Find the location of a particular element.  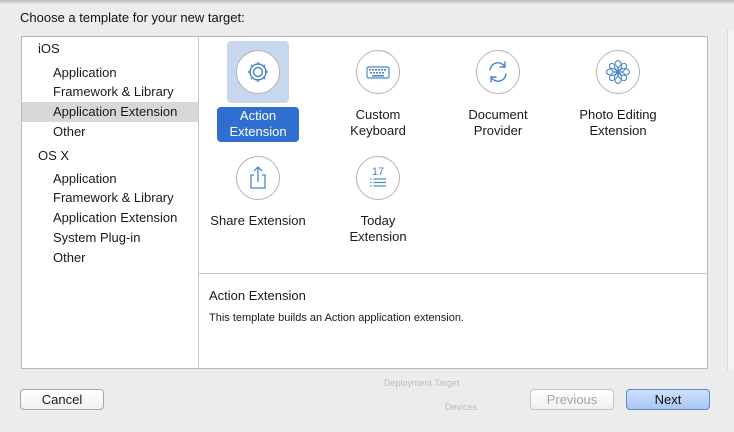

ghost-devices: Devices is located at coordinates (461, 407).